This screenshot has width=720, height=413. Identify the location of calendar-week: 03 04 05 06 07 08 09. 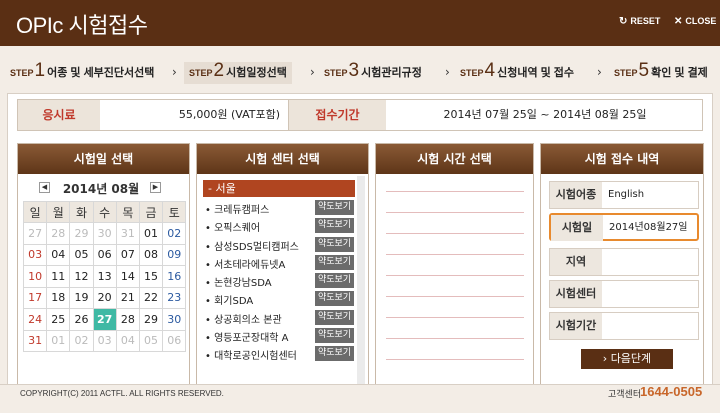
(104, 254).